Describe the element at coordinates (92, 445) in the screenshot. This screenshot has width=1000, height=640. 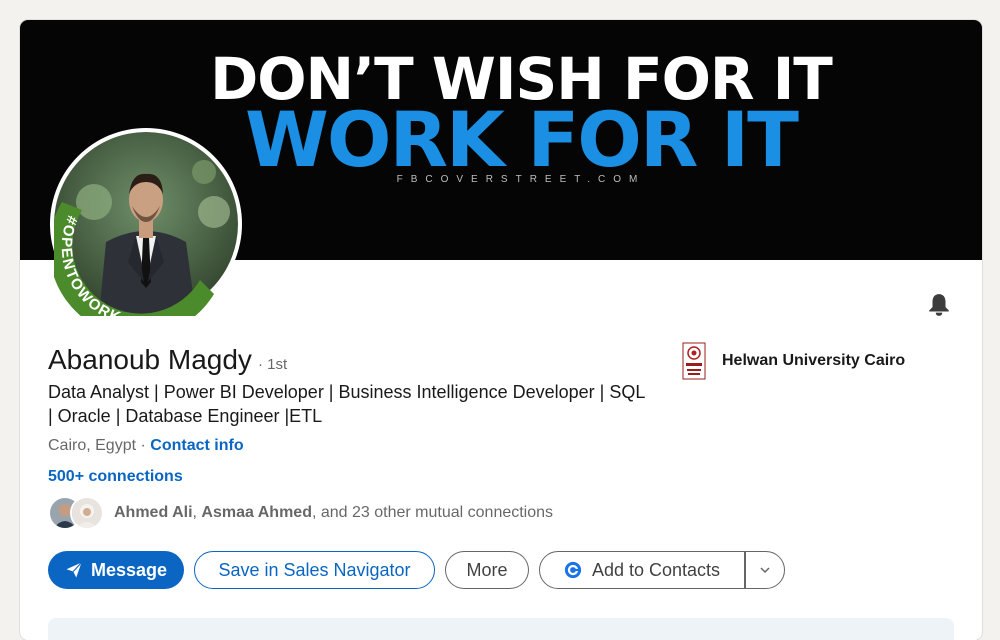
I see `profile-location: Cairo, Egypt` at that location.